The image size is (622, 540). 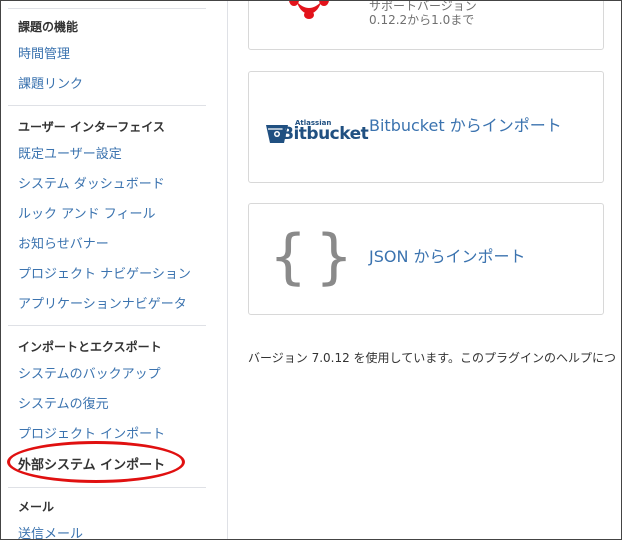 I want to click on bitbucket-import-title: Bitbucket からインポート, so click(x=465, y=126).